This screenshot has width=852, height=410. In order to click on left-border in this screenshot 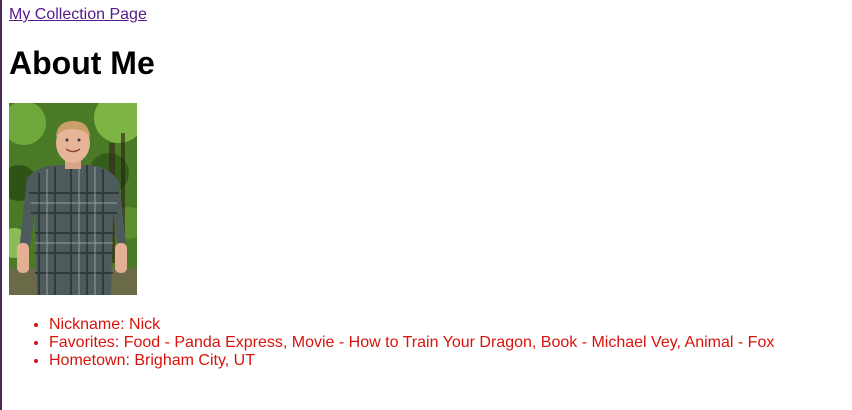, I will do `click(1, 205)`.